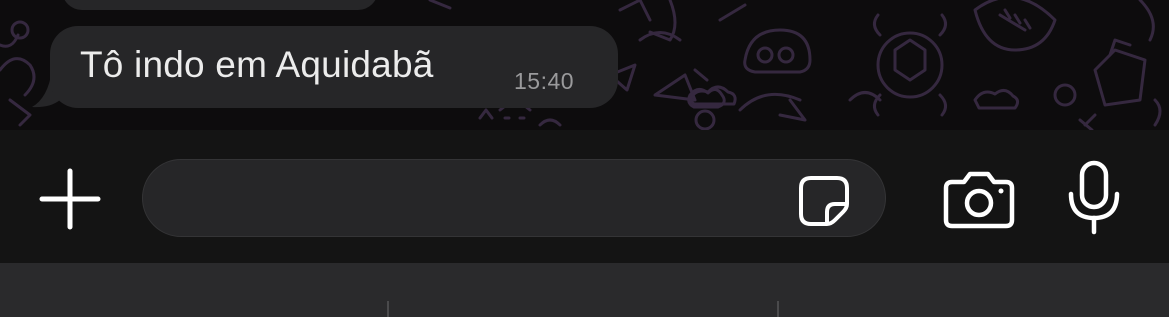 The image size is (1169, 317). Describe the element at coordinates (544, 81) in the screenshot. I see `message-timestamp: 15:40` at that location.